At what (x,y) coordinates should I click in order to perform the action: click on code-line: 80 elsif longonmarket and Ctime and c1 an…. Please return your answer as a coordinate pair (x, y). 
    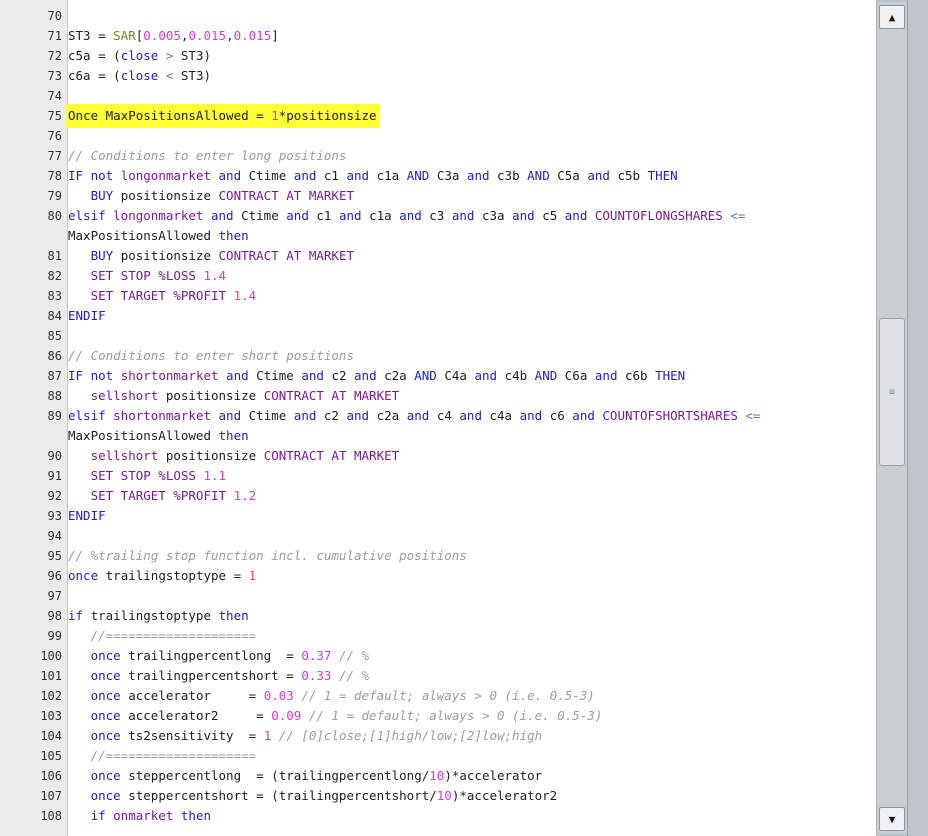
    Looking at the image, I should click on (438, 216).